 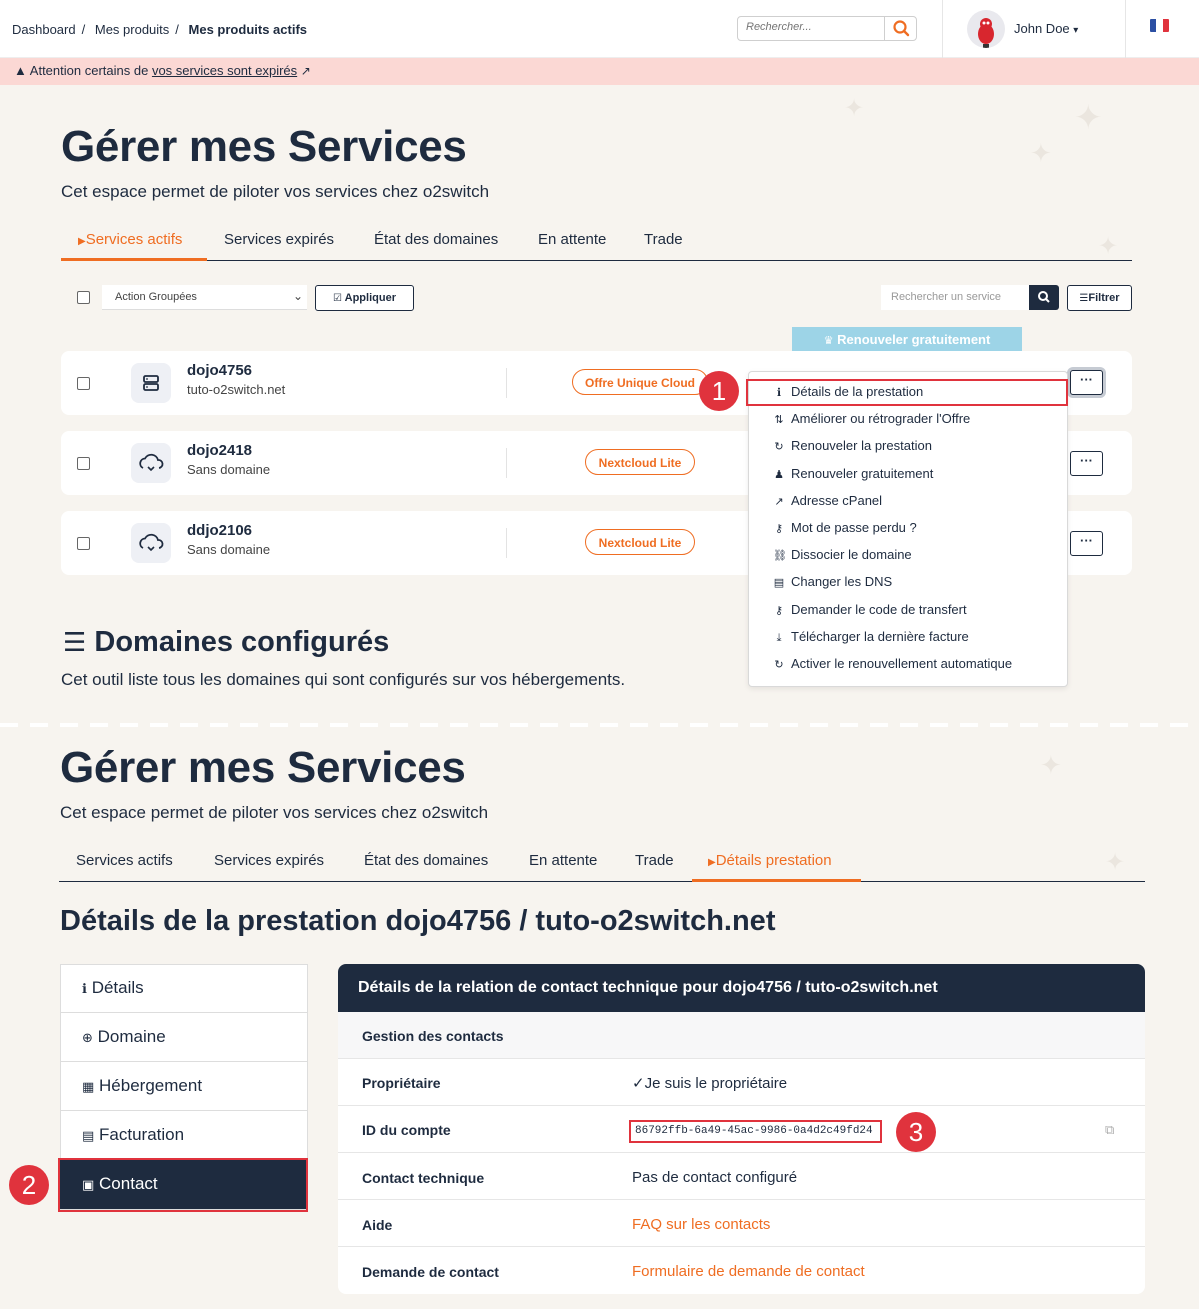 I want to click on download-icon: ⤓, so click(x=779, y=638).